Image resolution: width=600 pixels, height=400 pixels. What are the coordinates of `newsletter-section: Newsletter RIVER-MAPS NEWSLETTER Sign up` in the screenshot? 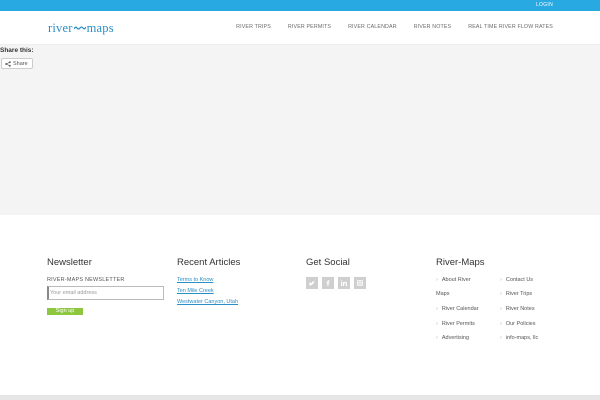 It's located at (106, 286).